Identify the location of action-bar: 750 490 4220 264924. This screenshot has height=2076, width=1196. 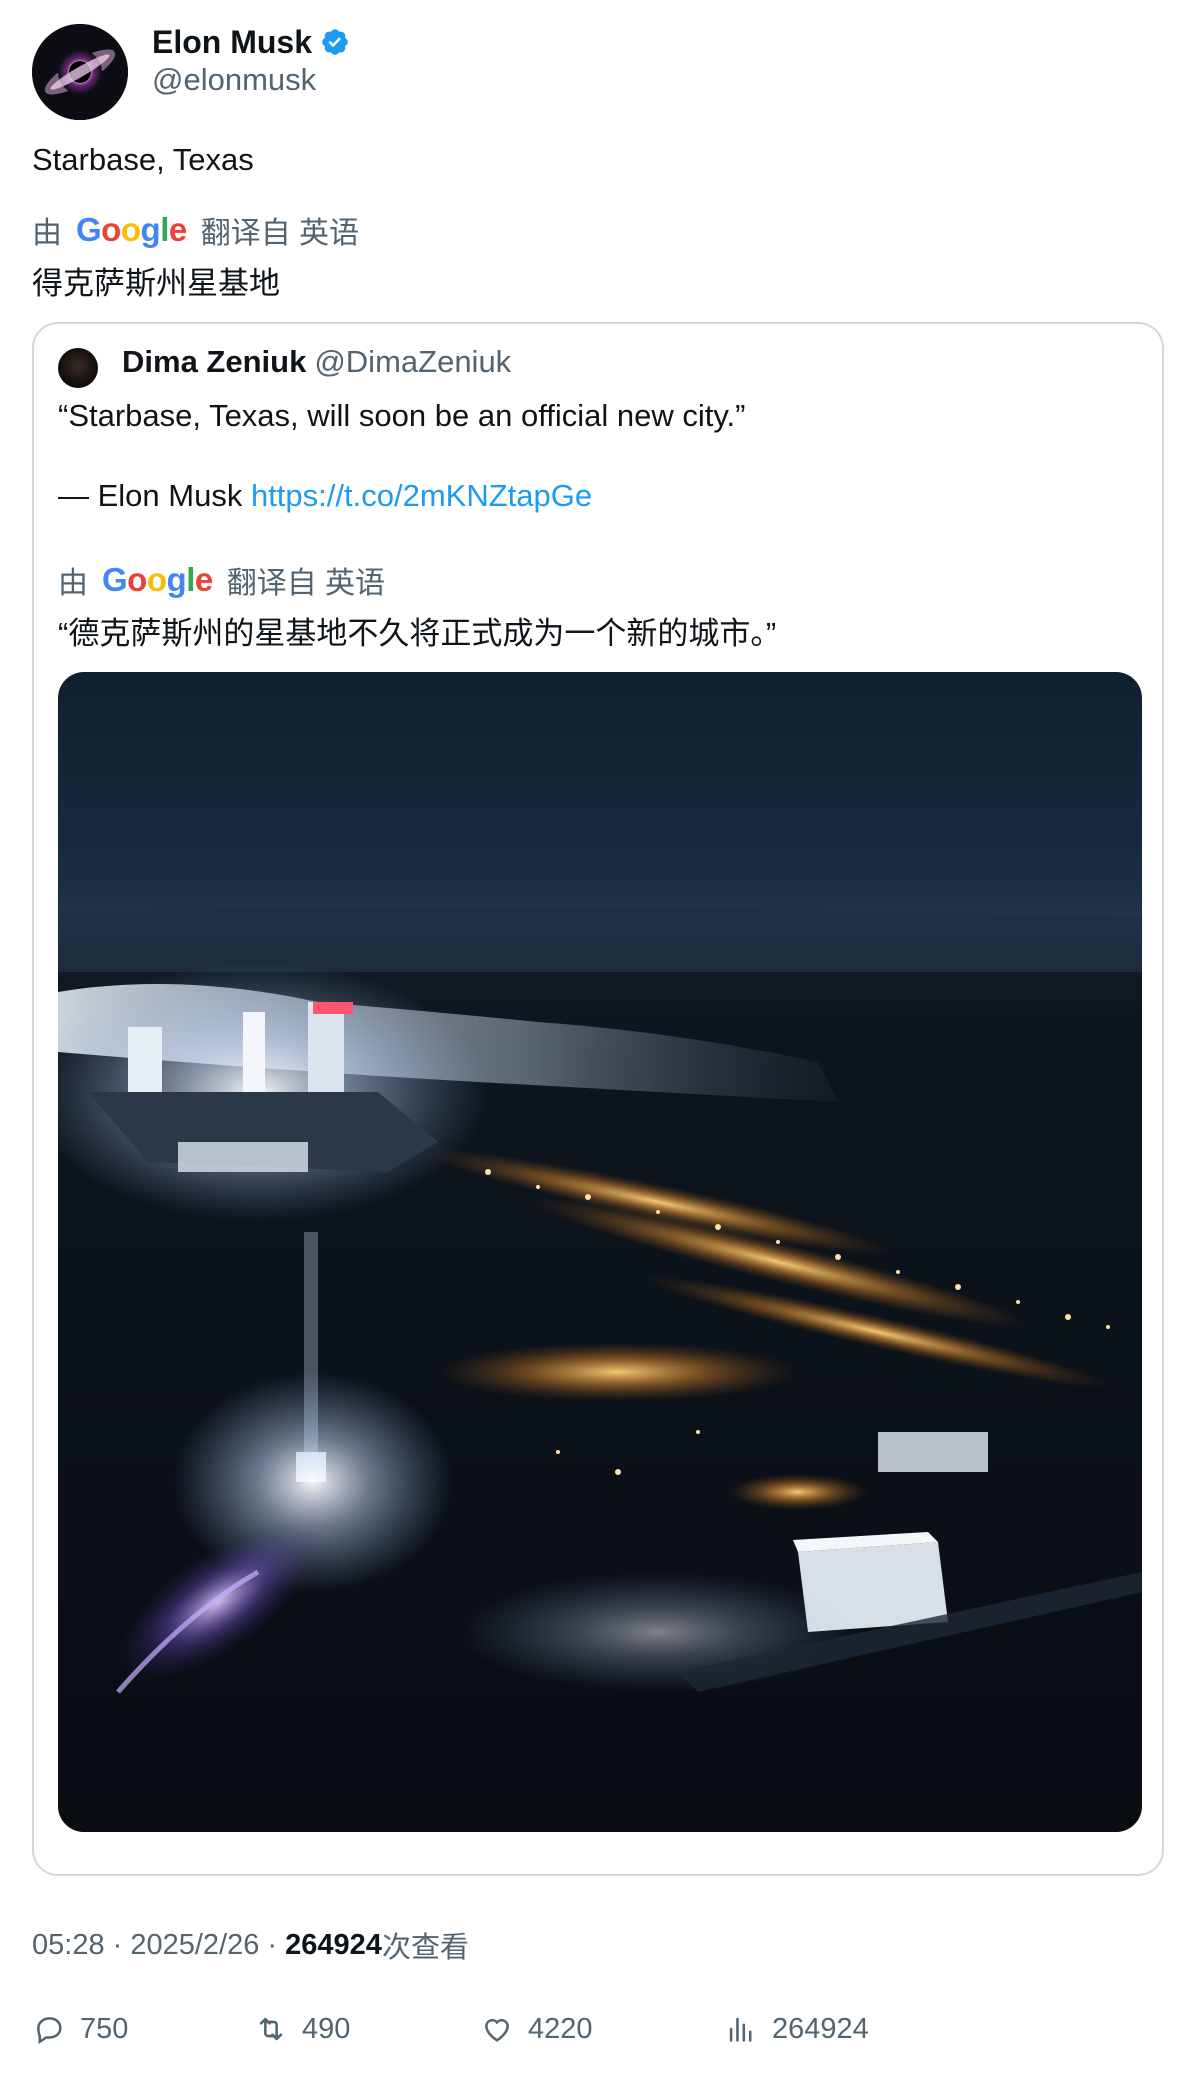
(582, 2038).